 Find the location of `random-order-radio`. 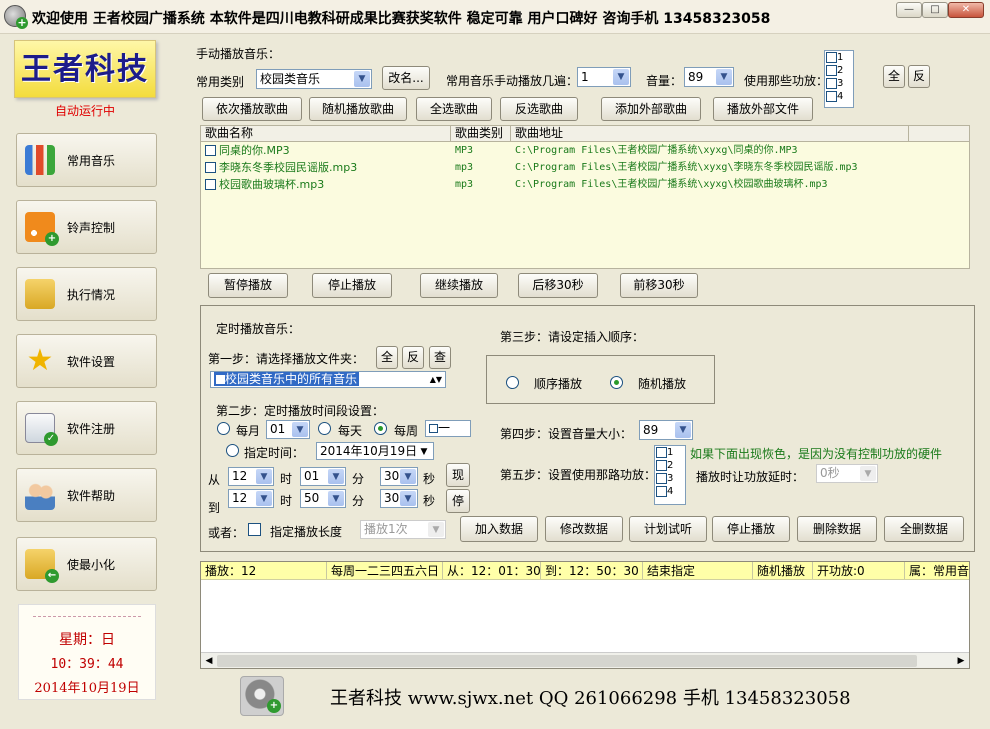

random-order-radio is located at coordinates (616, 382).